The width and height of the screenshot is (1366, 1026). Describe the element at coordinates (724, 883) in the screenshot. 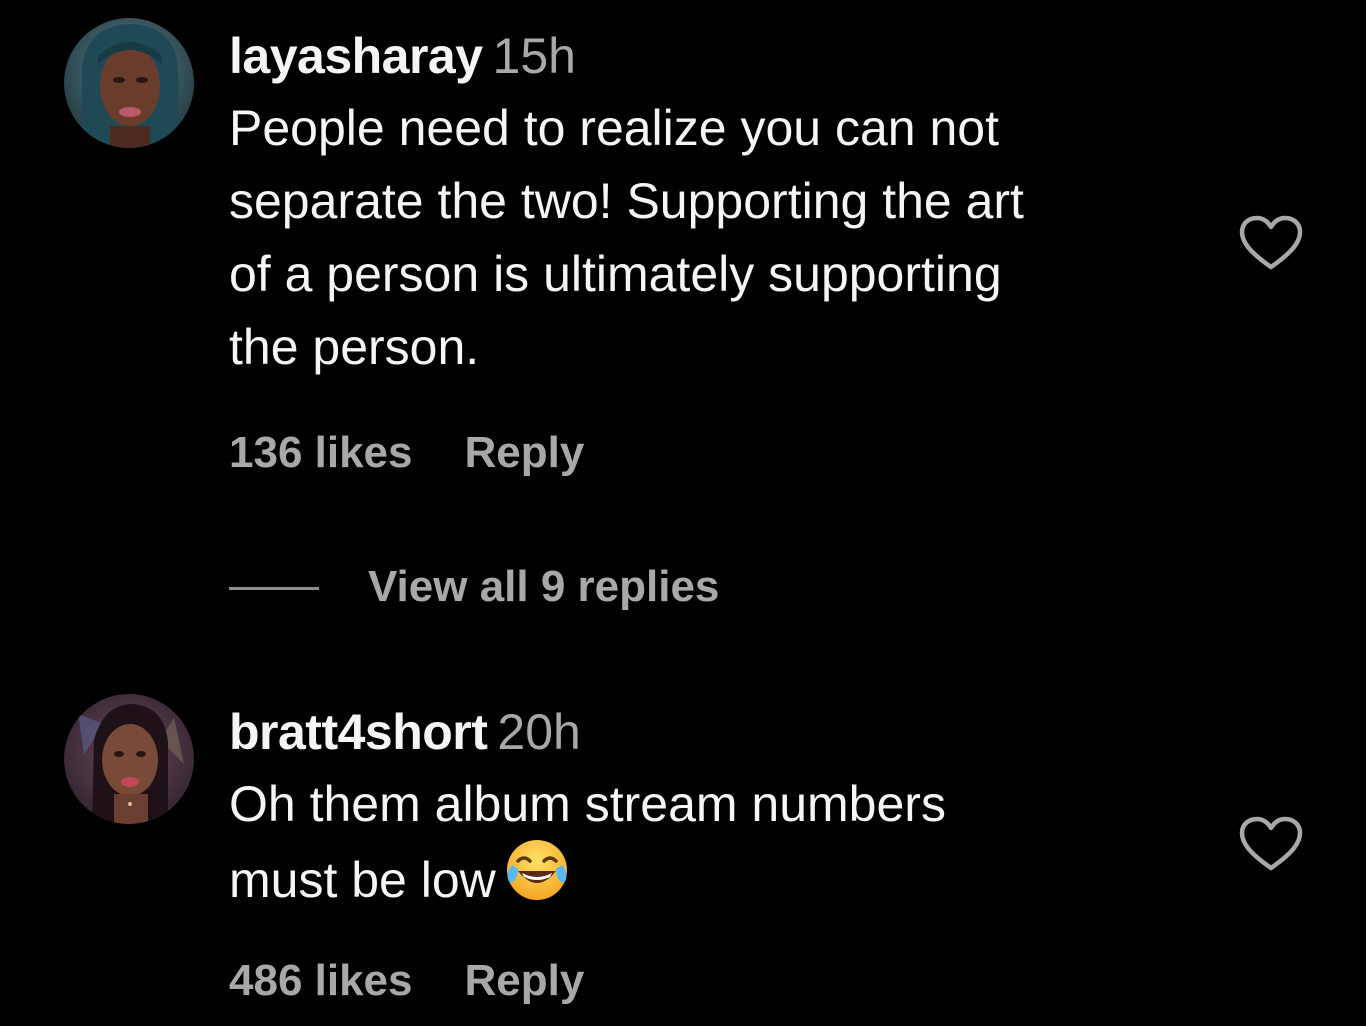

I see `comment-text-line-with-emoji: must be low` at that location.